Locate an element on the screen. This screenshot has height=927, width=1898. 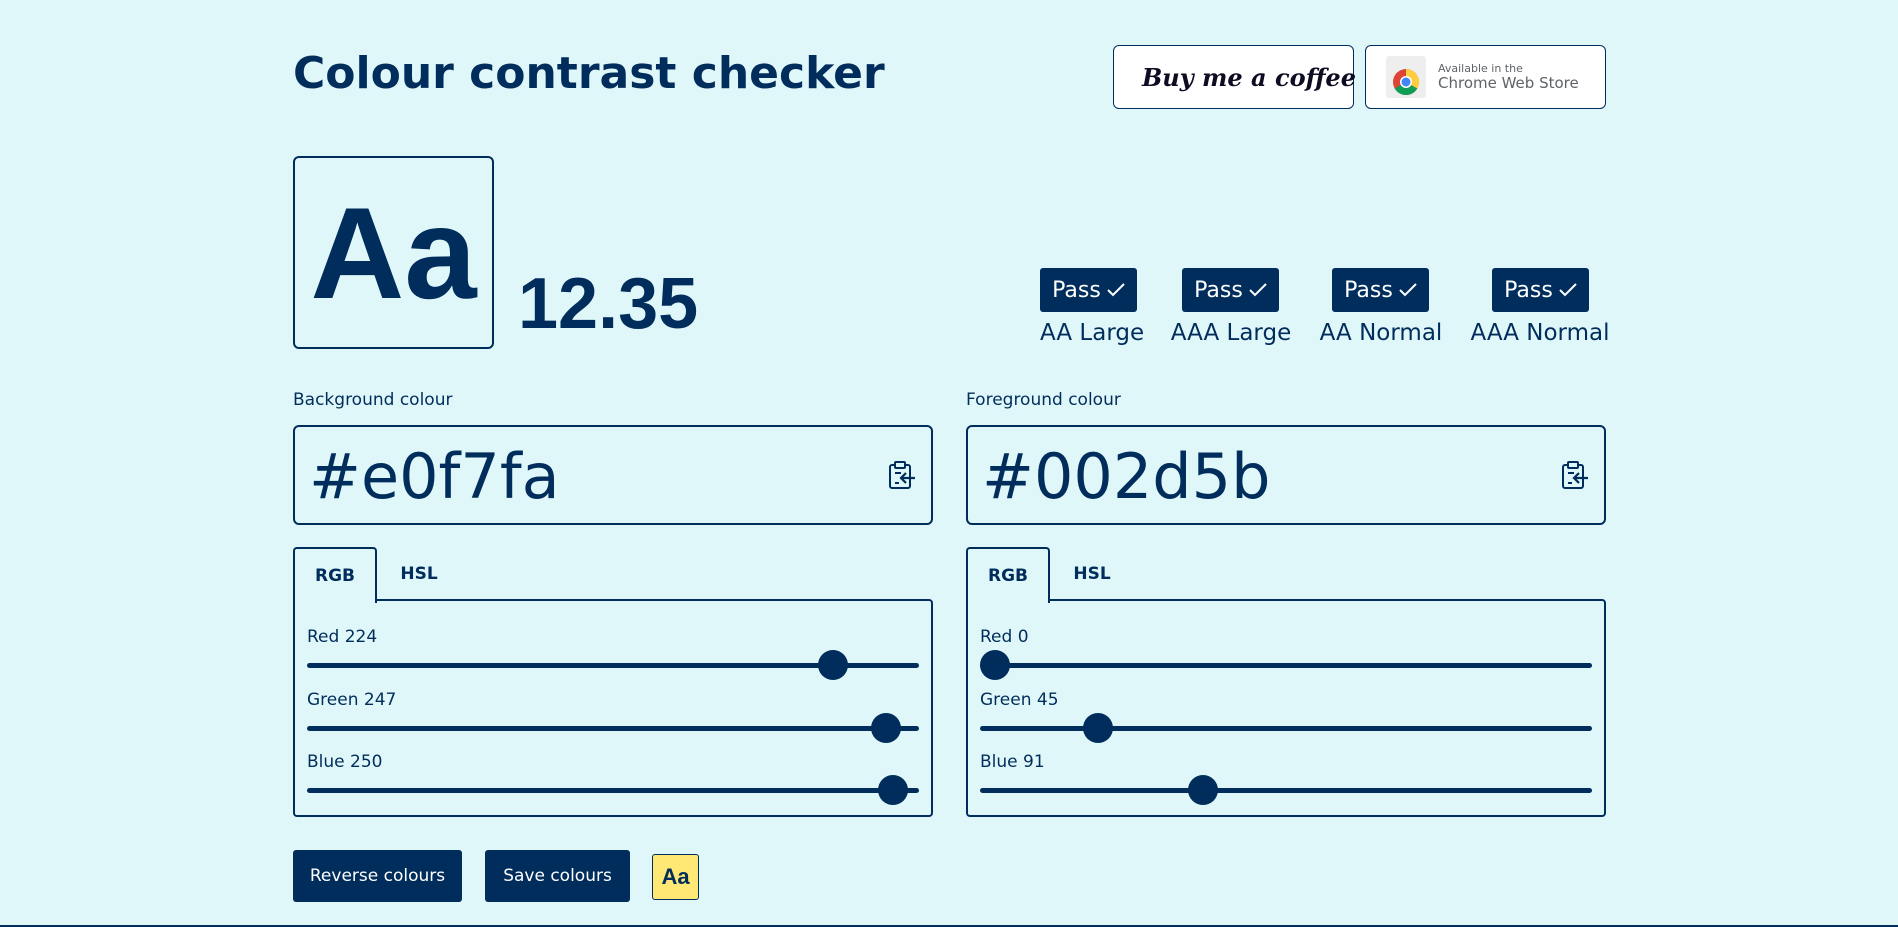
chrome-button-caption: Available in the is located at coordinates (1480, 68).